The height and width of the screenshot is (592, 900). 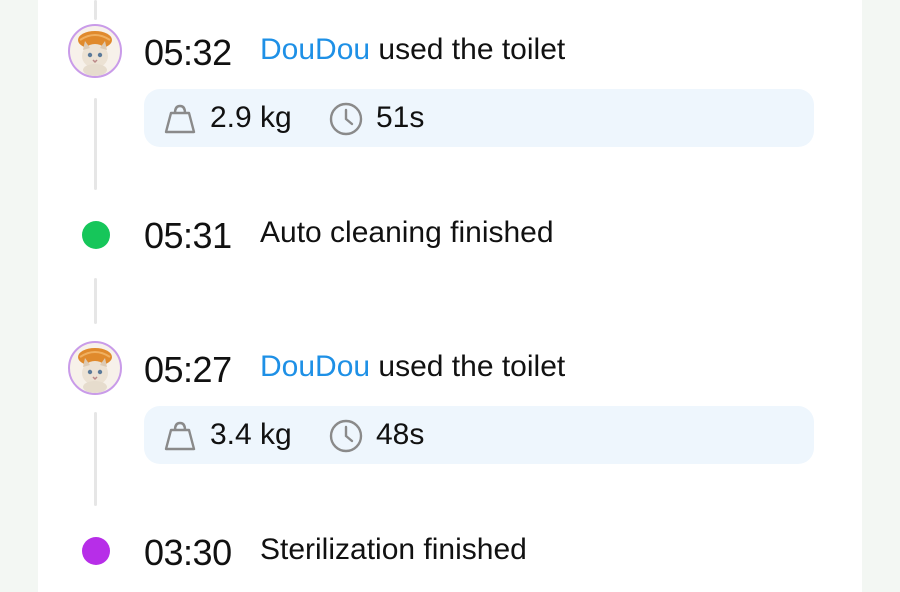 What do you see at coordinates (479, 118) in the screenshot?
I see `stats-box: 2.9 kg 51s` at bounding box center [479, 118].